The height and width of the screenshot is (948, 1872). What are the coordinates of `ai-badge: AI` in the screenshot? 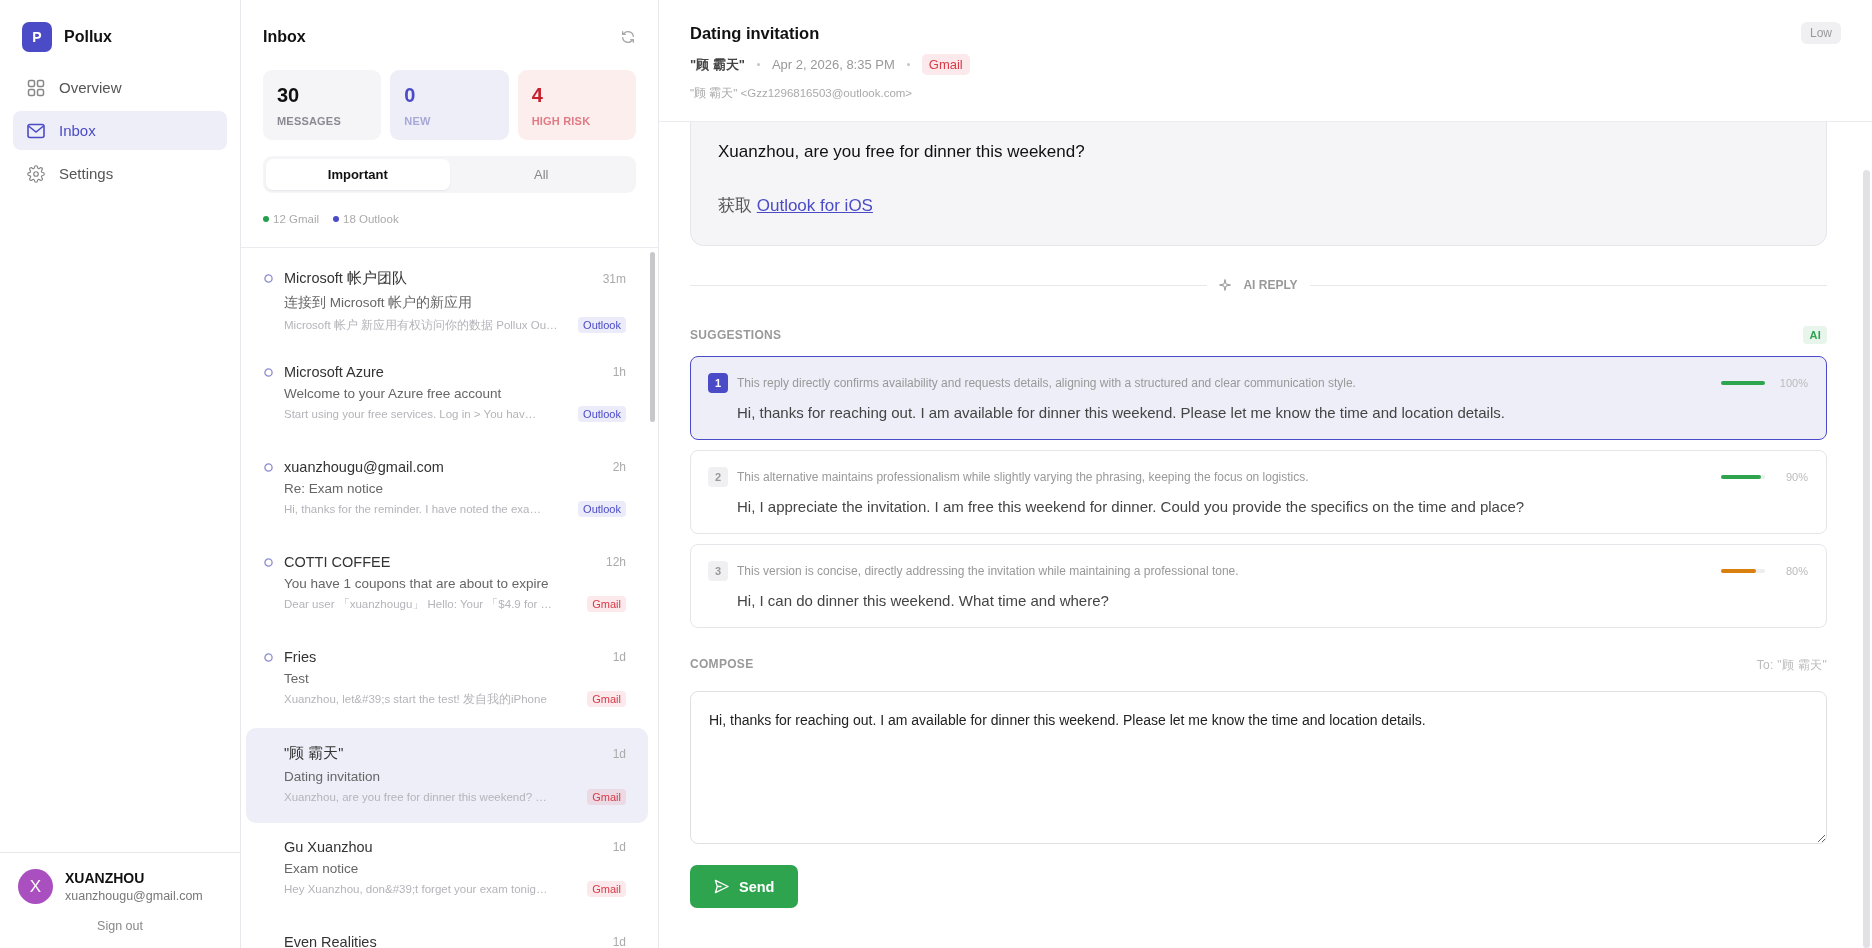 It's located at (1815, 335).